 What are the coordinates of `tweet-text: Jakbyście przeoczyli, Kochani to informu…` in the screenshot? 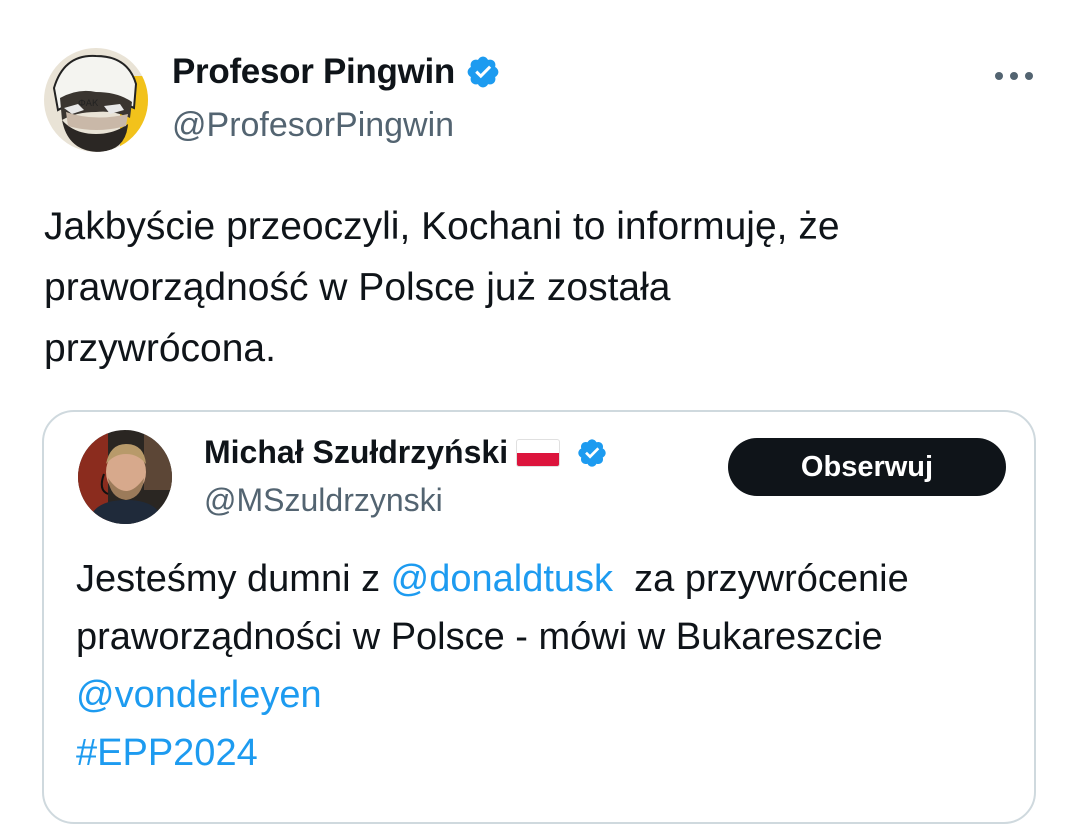 It's located at (442, 287).